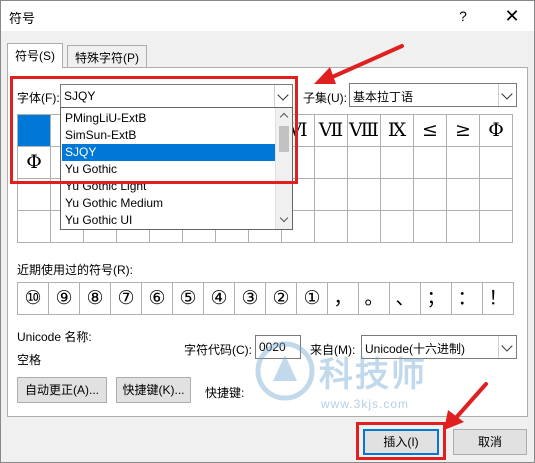 This screenshot has width=535, height=463. Describe the element at coordinates (188, 299) in the screenshot. I see `recent-symbol: ⑤` at that location.